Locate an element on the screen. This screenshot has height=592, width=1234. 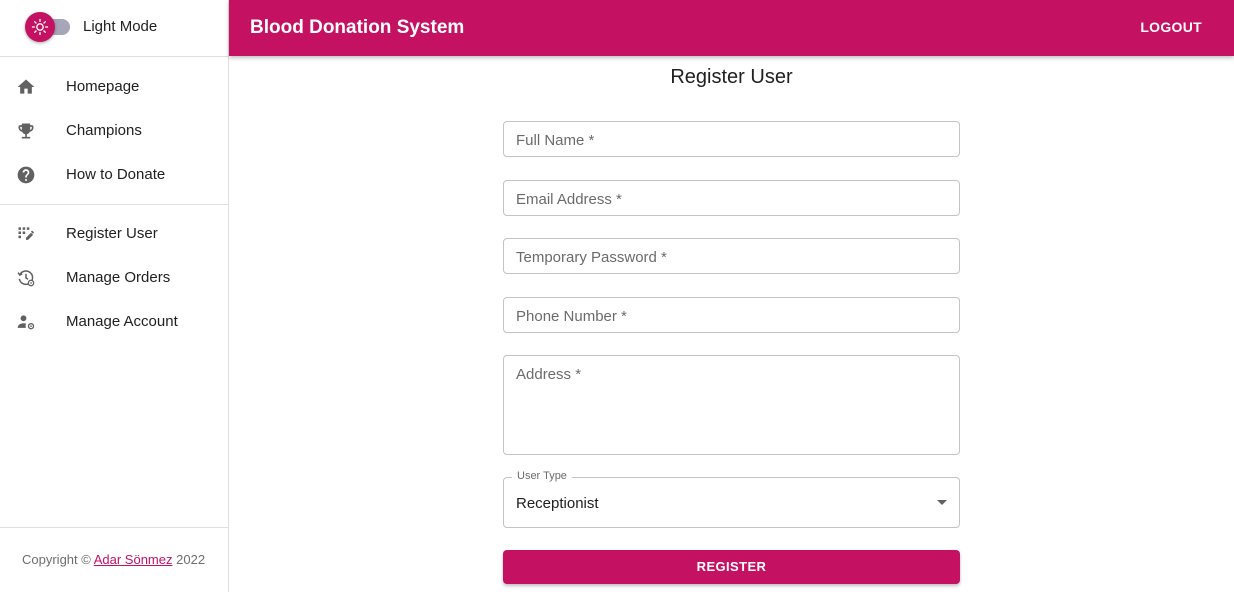
sidebar-item-label: Register User is located at coordinates (112, 233).